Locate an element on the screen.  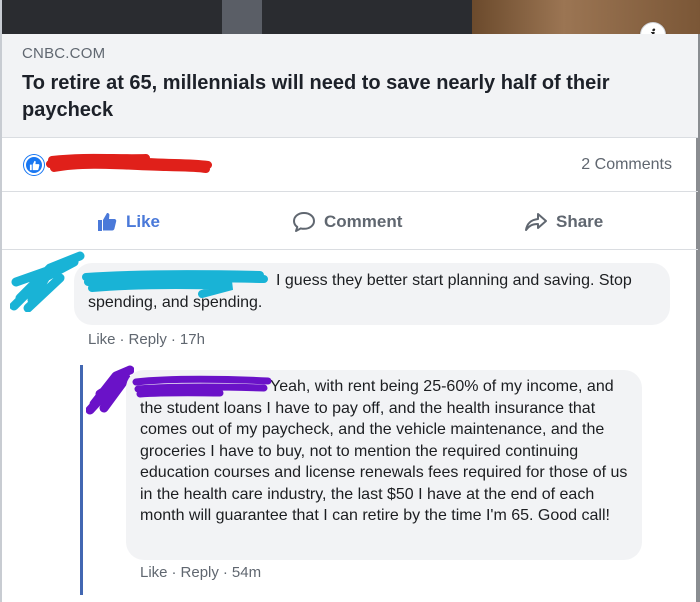
like-button: Like is located at coordinates (128, 222).